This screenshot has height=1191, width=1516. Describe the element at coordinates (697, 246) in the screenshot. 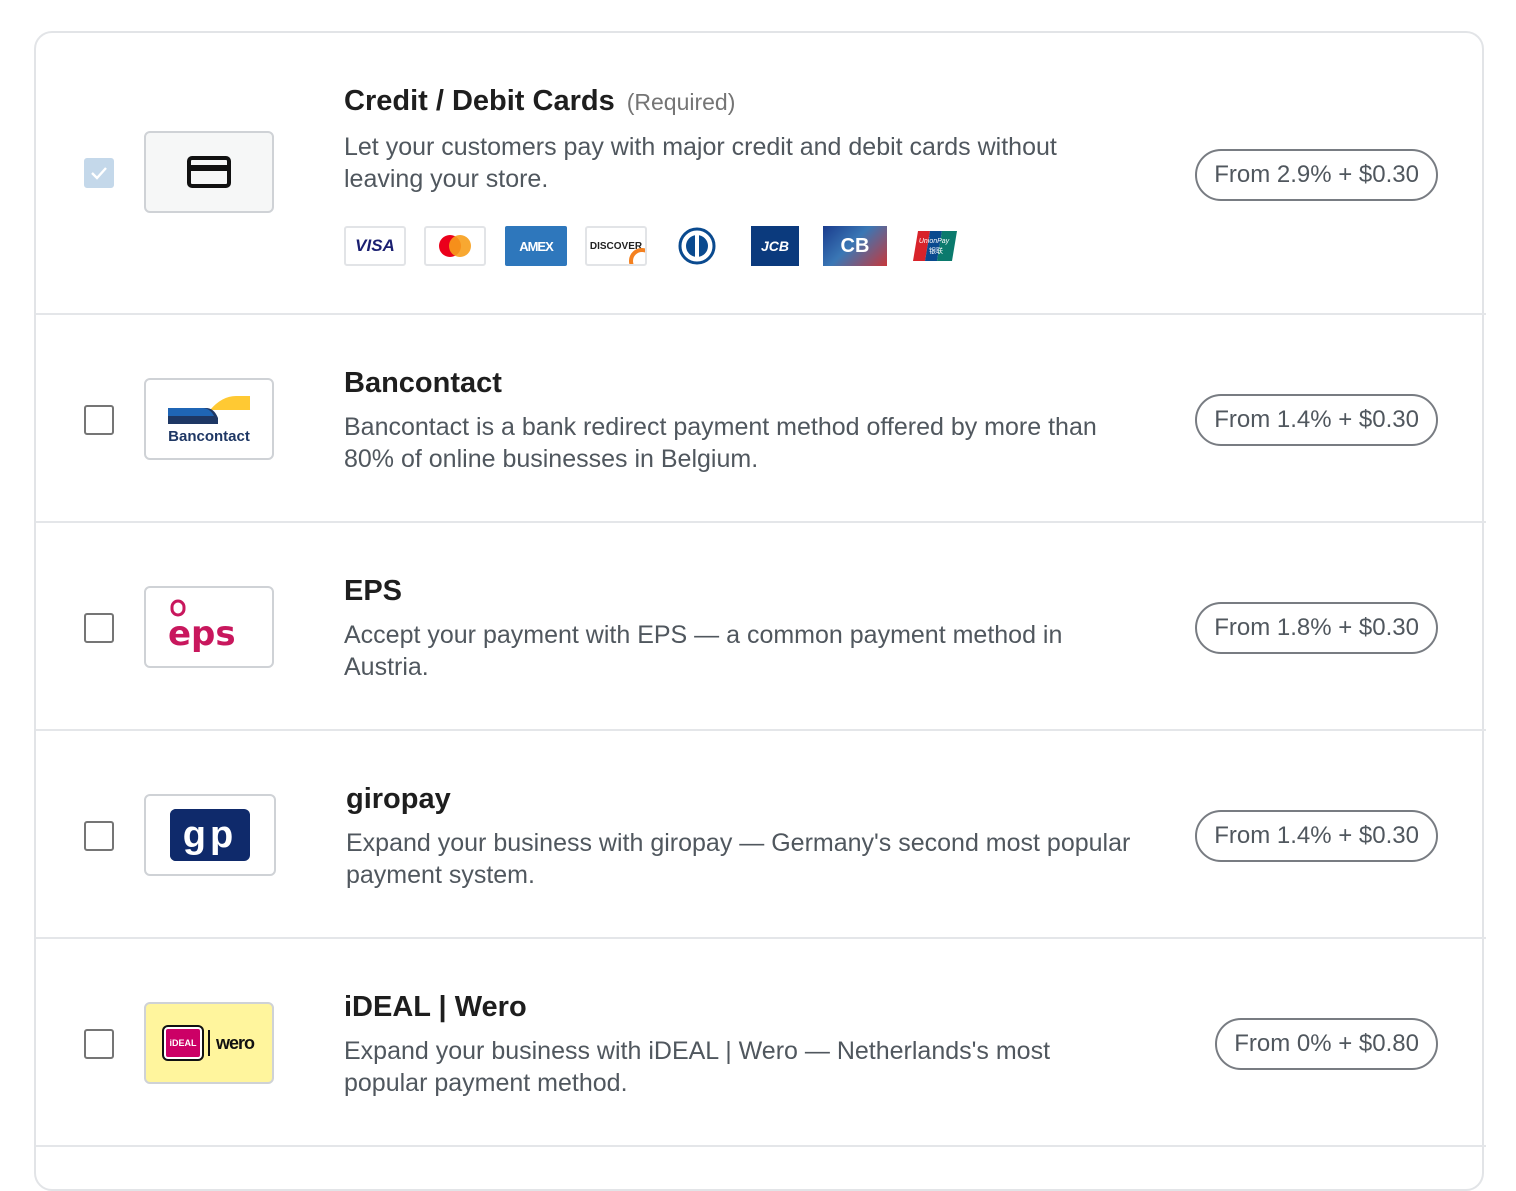

I see `diners-logo` at that location.